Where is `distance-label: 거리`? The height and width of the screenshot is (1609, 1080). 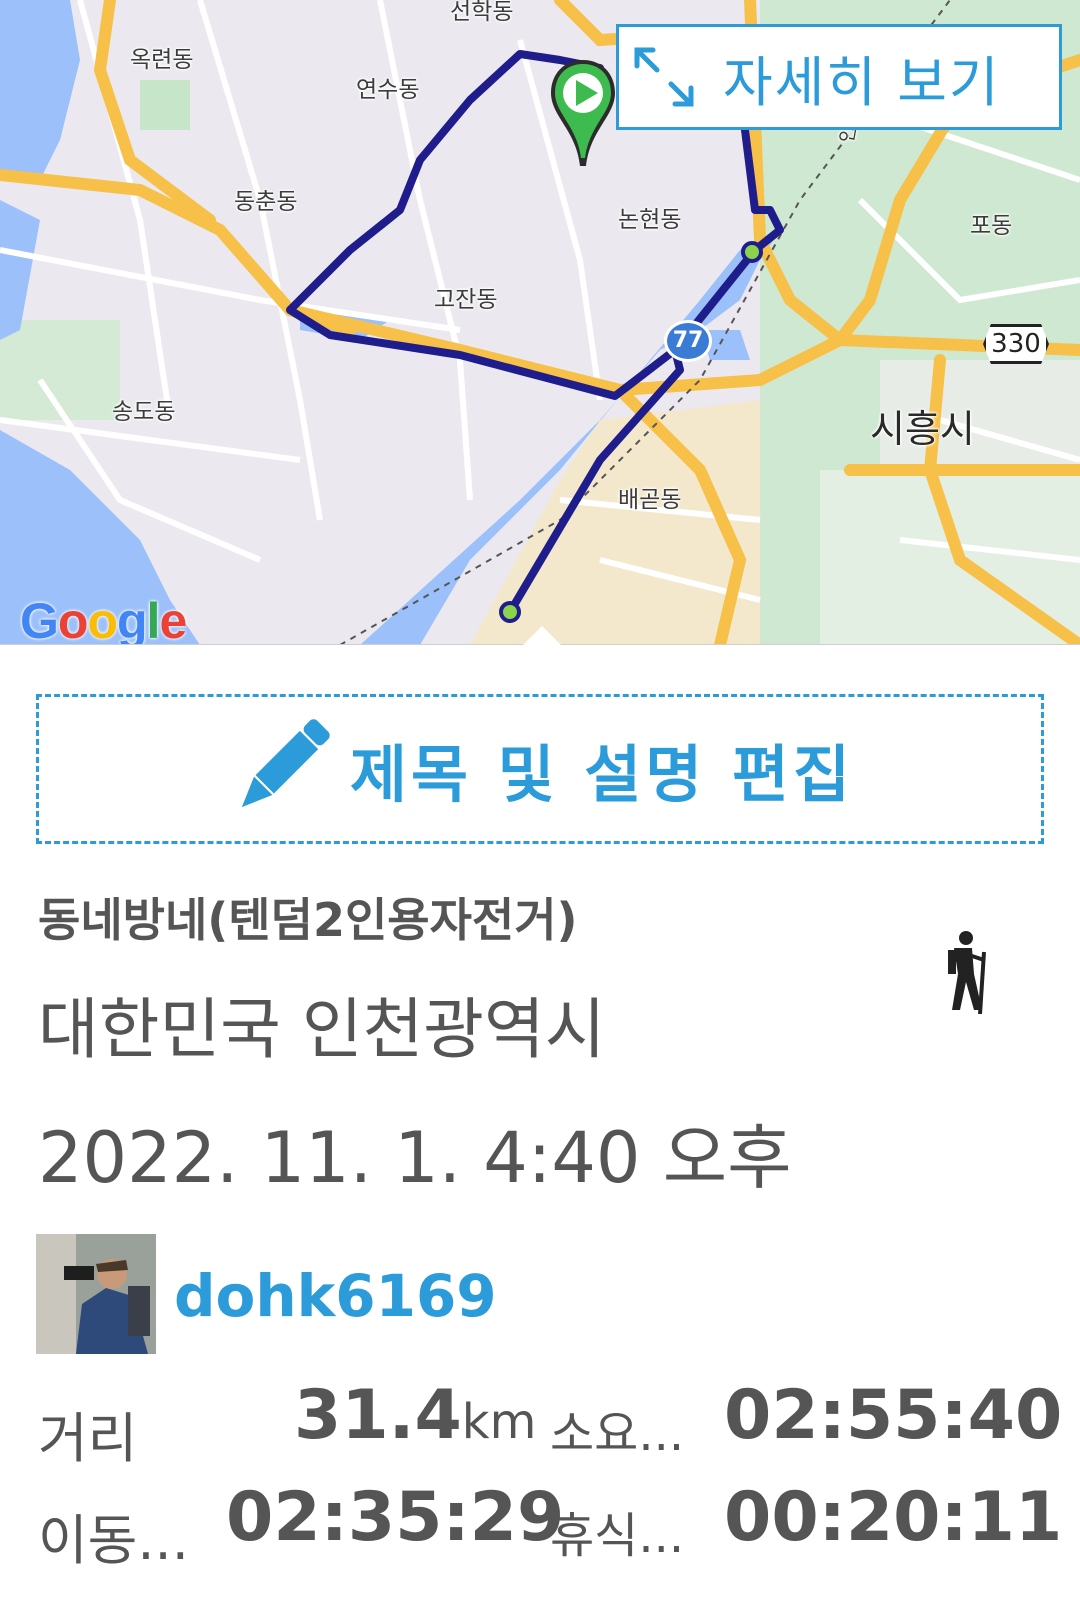 distance-label: 거리 is located at coordinates (88, 1438).